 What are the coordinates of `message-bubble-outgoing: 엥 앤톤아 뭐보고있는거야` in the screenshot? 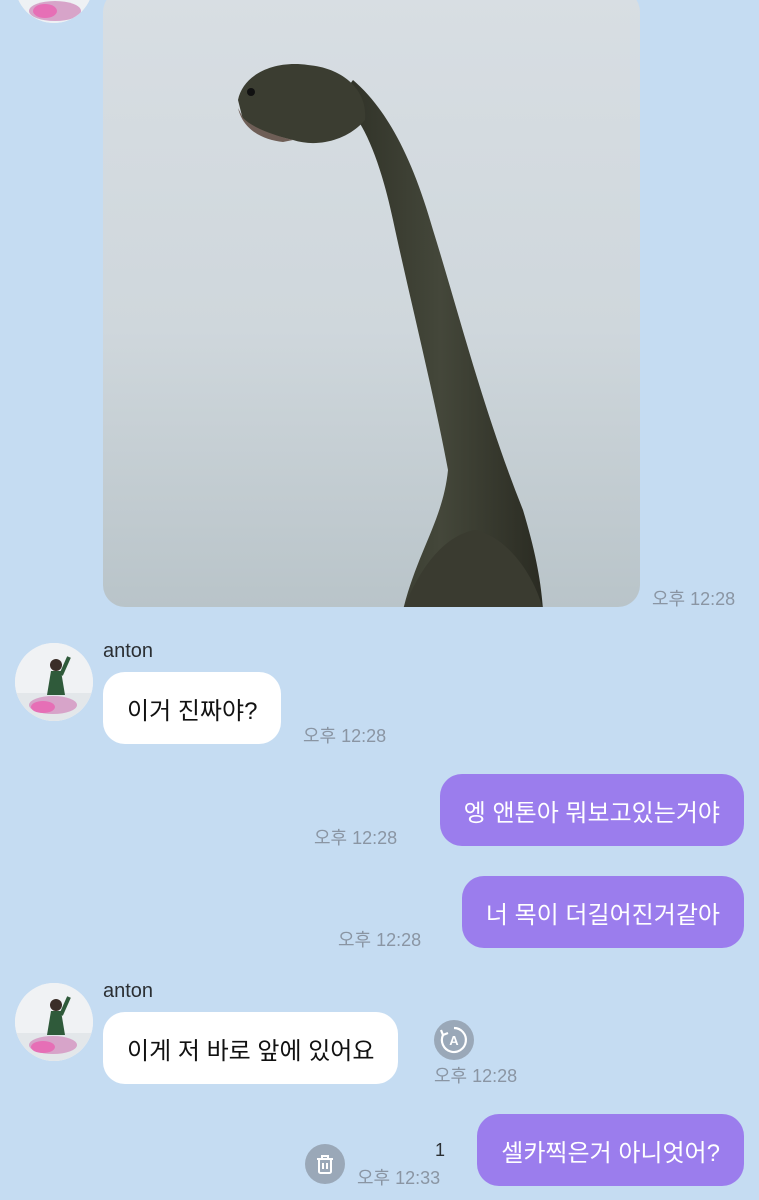 It's located at (591, 810).